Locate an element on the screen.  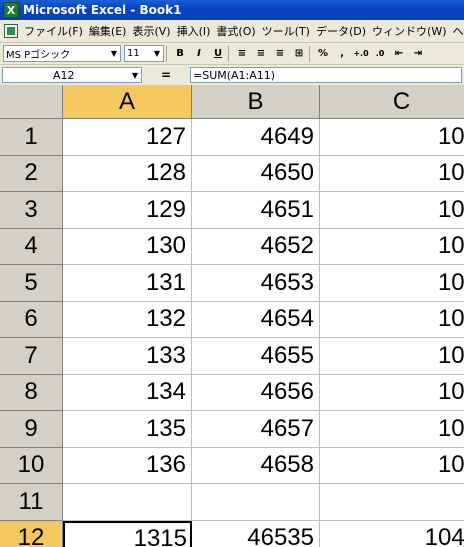
row-header-11: 11 is located at coordinates (31, 502).